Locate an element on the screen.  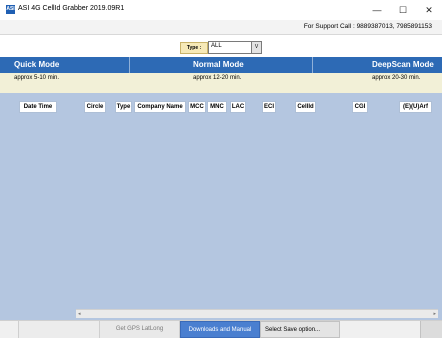
column-header-cellid: CellId is located at coordinates (305, 107).